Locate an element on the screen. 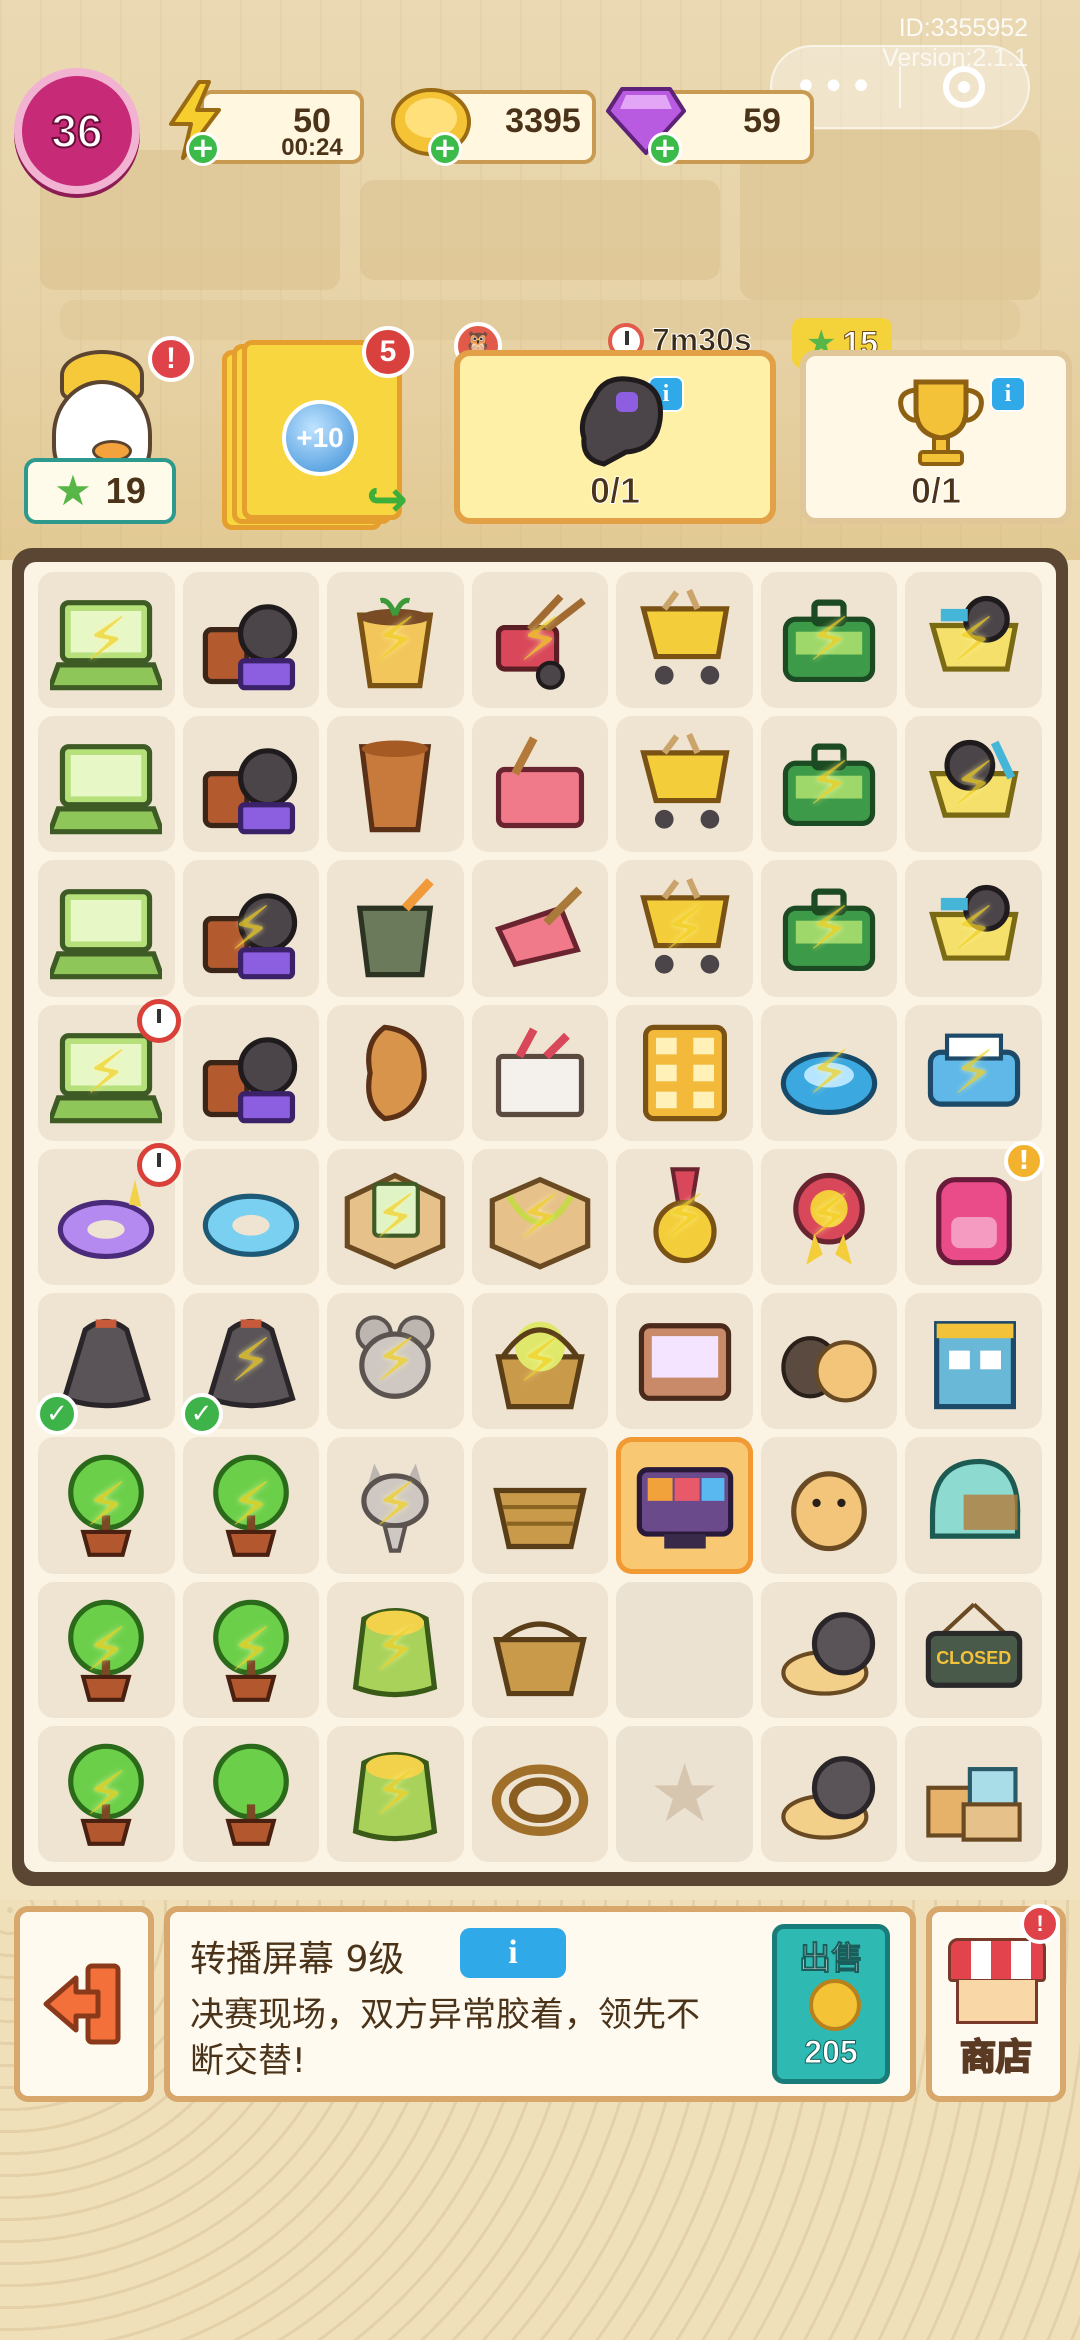  bonus-card-stack: +10 5 ↪ is located at coordinates (318, 428).